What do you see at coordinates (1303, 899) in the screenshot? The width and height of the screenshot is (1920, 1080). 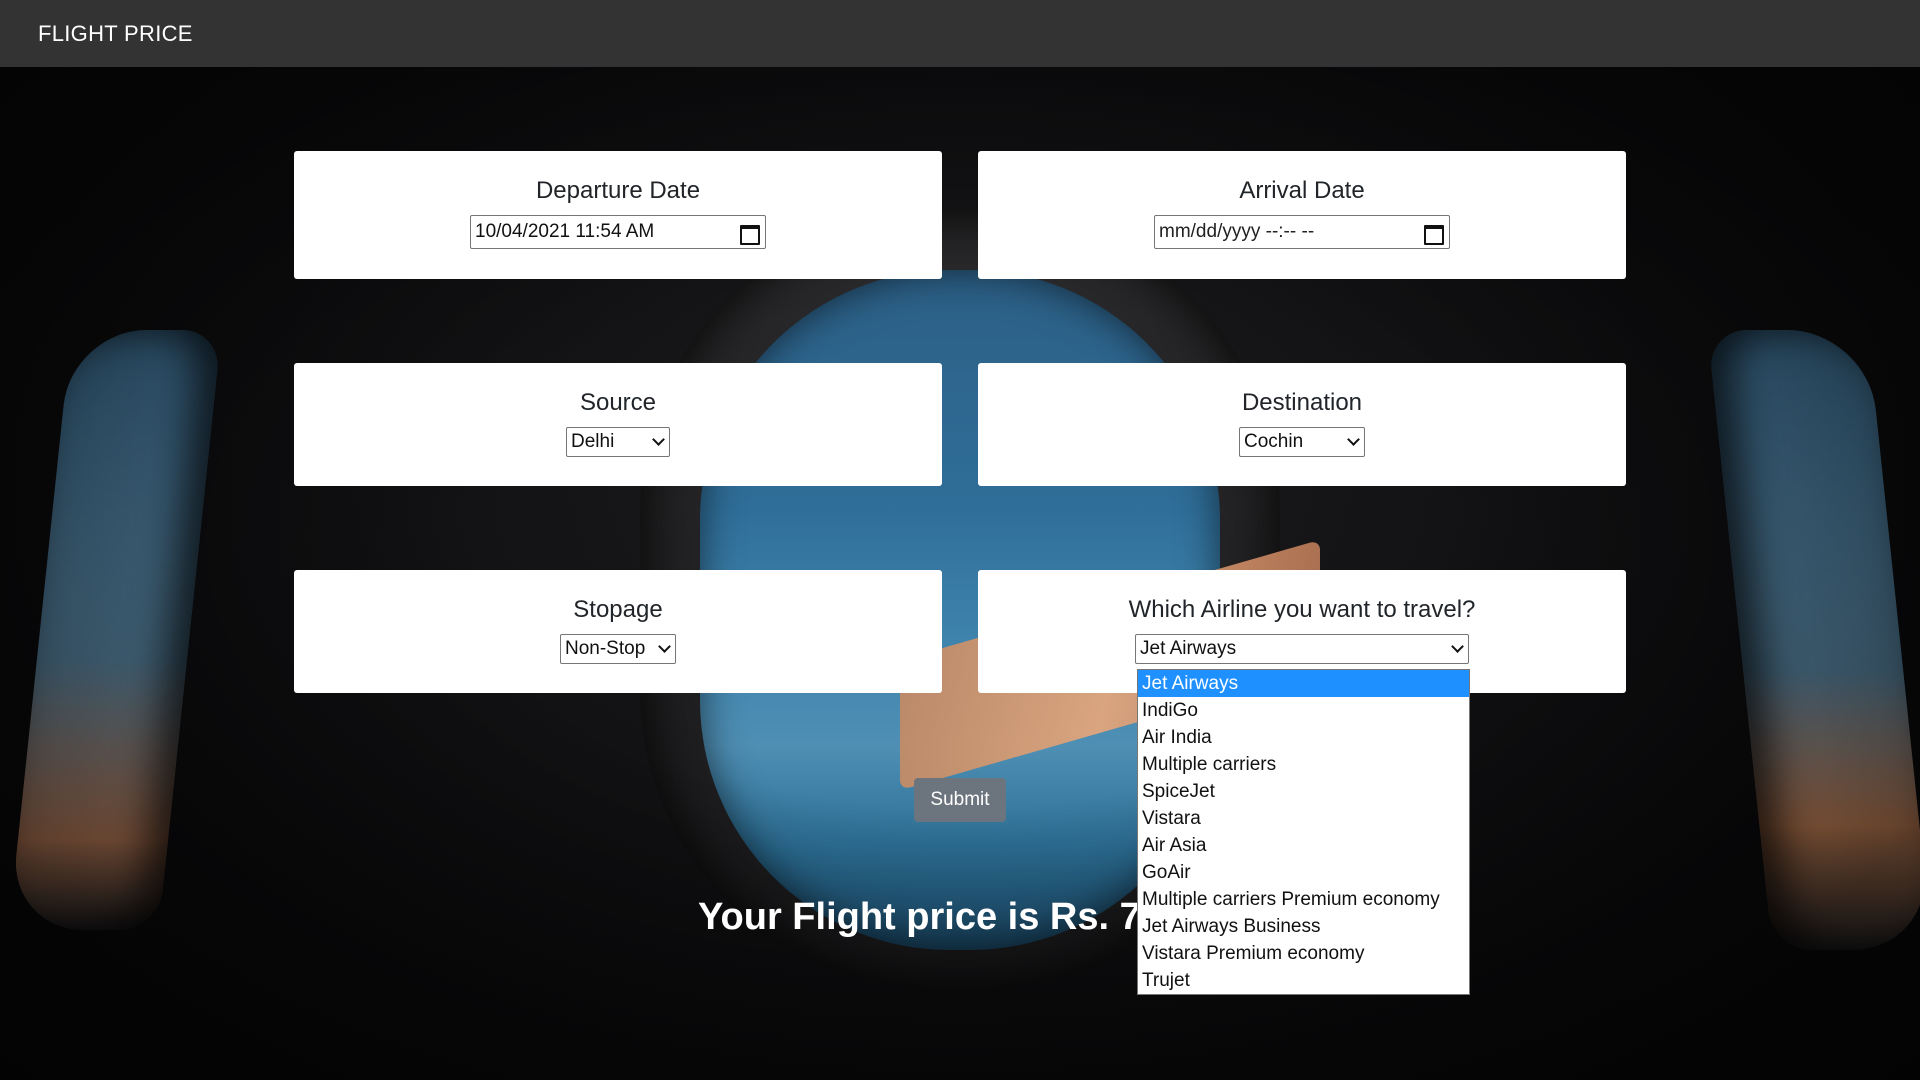 I see `airline-option: Multiple carriers Premium economy` at bounding box center [1303, 899].